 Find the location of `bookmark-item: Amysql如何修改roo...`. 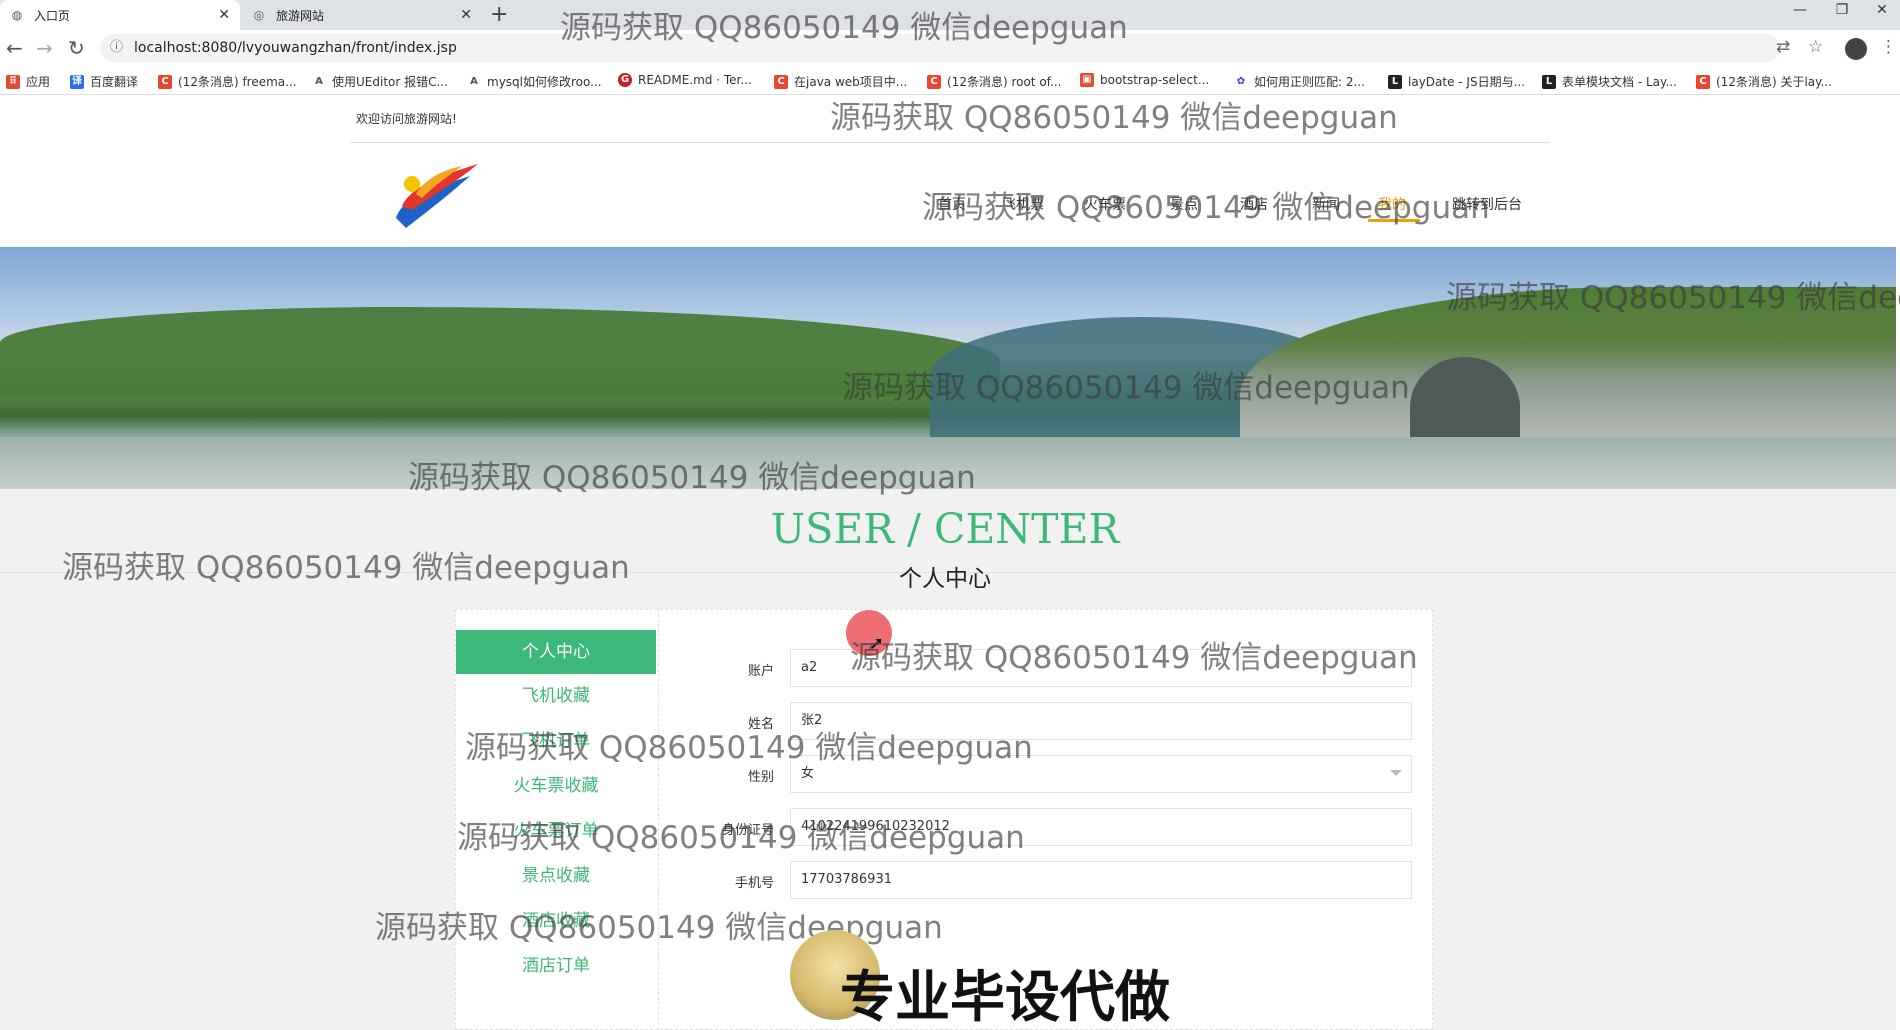

bookmark-item: Amysql如何修改roo... is located at coordinates (534, 81).